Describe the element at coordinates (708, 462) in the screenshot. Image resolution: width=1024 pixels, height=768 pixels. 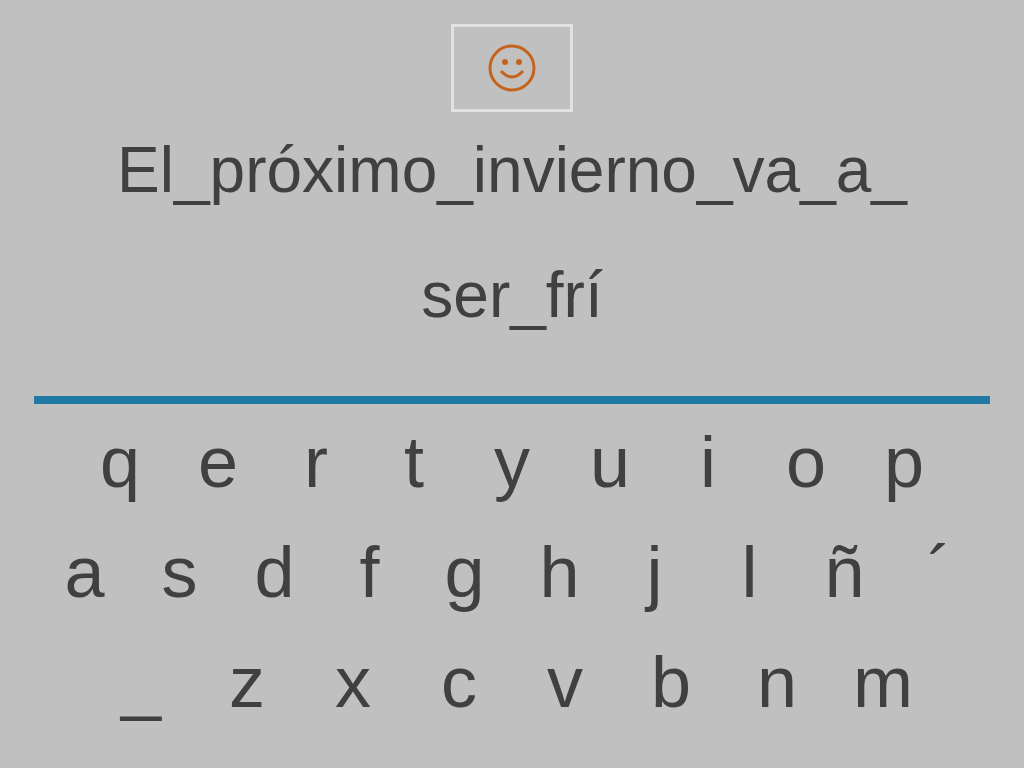
I see `letter-key: i` at that location.